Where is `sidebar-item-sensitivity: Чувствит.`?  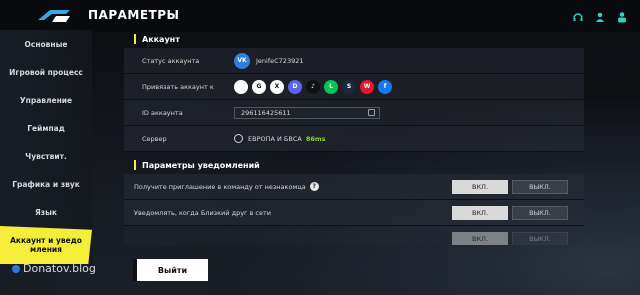 sidebar-item-sensitivity: Чувствит. is located at coordinates (46, 156).